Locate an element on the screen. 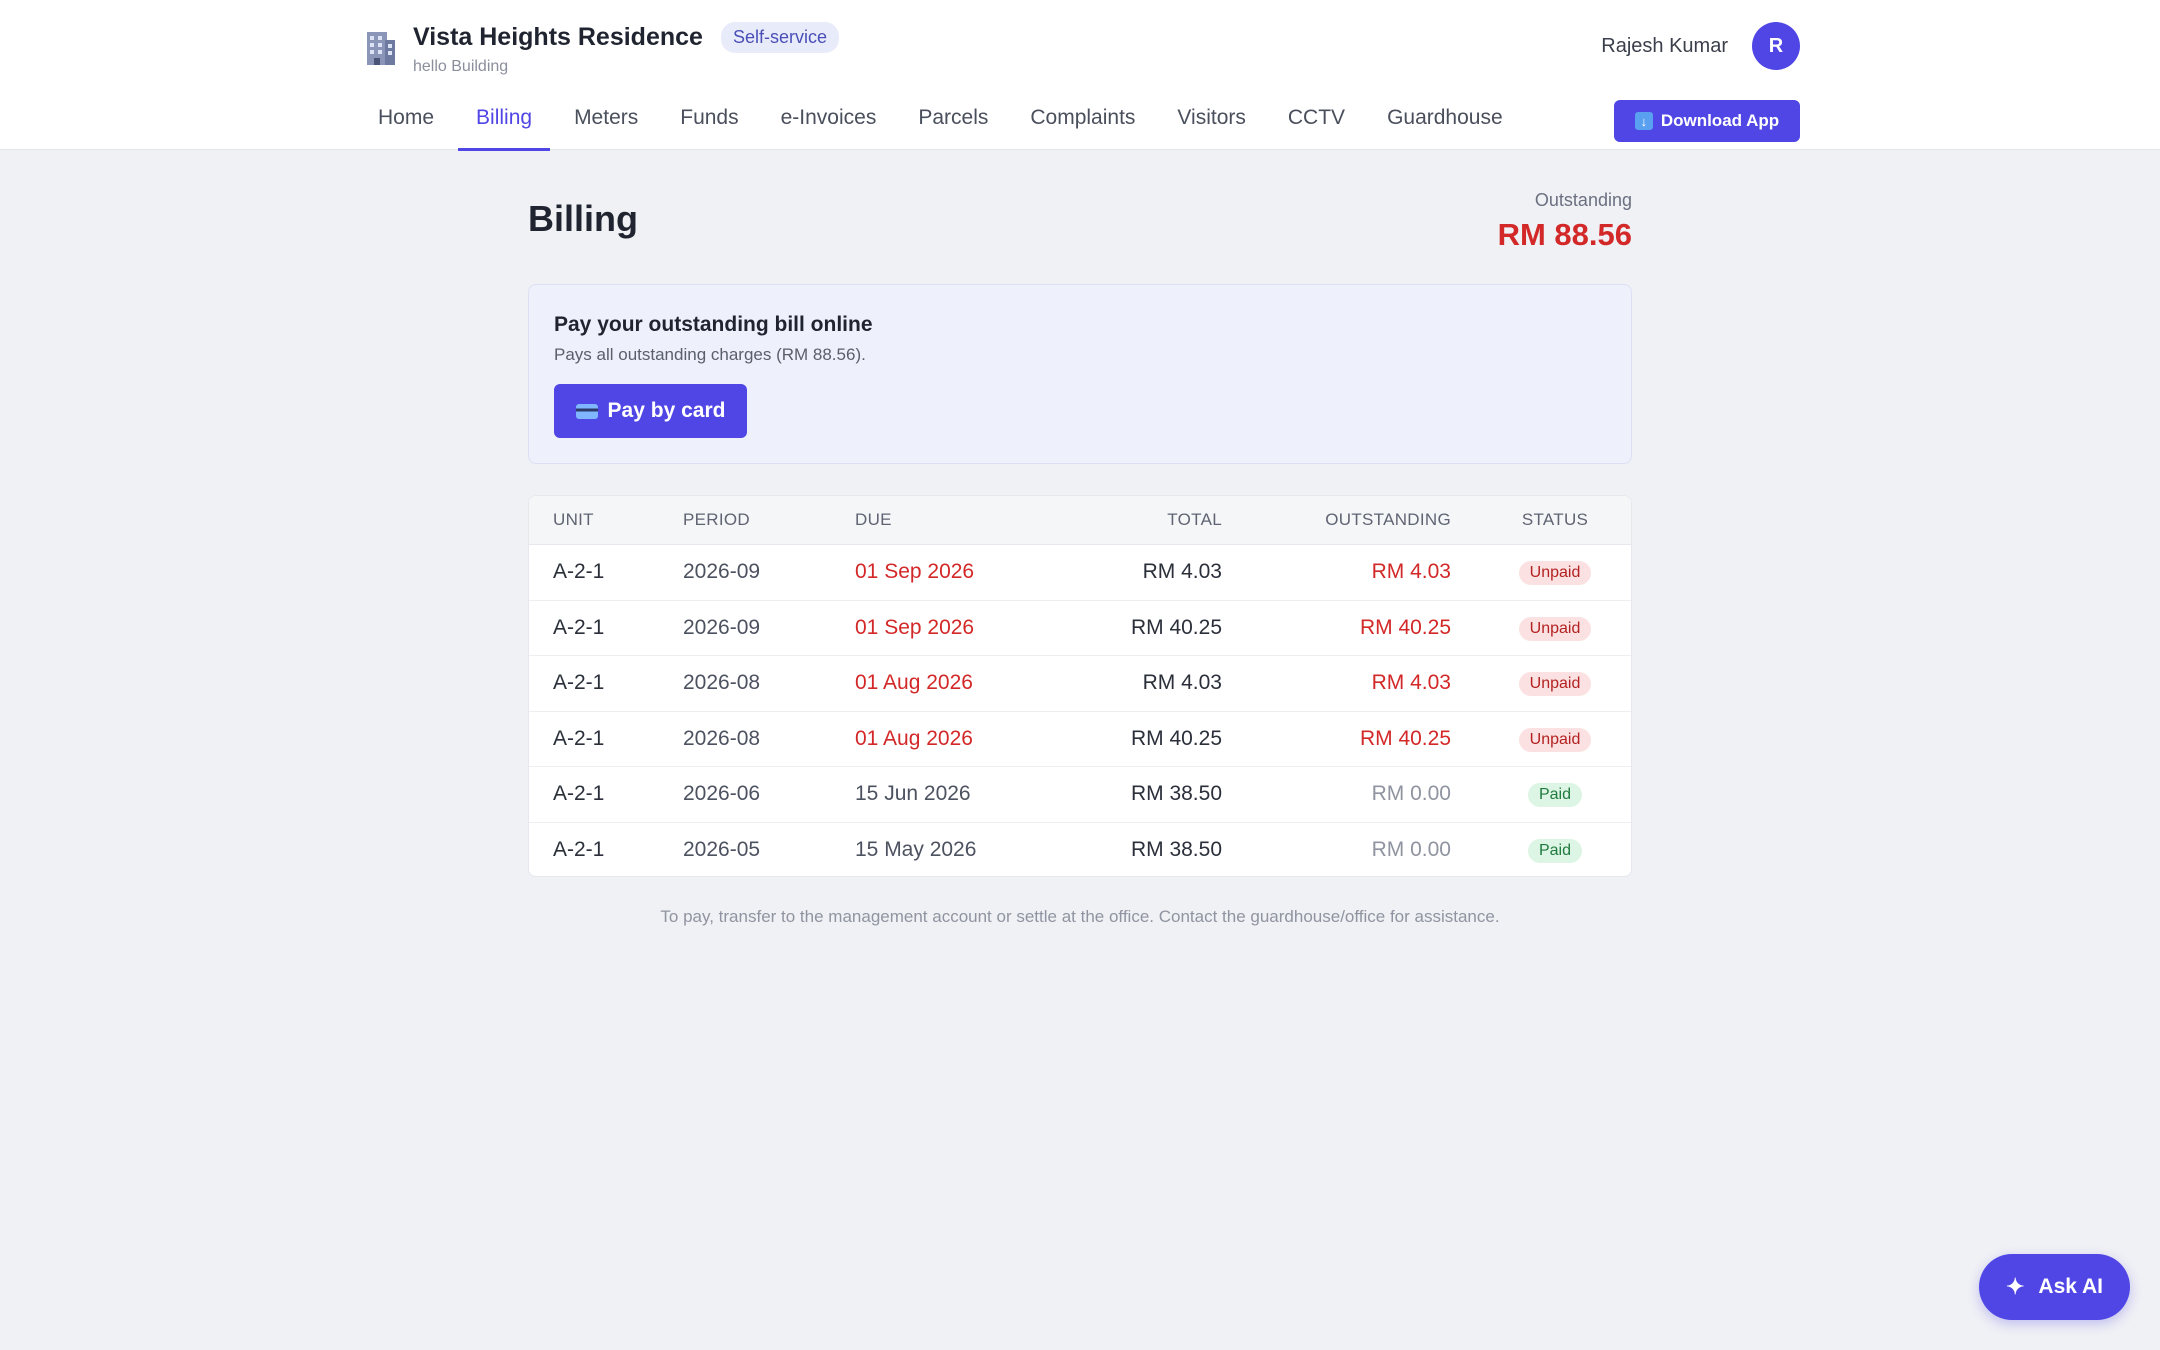 Image resolution: width=2160 pixels, height=1350 pixels. cell-period: 2026-06 is located at coordinates (722, 794).